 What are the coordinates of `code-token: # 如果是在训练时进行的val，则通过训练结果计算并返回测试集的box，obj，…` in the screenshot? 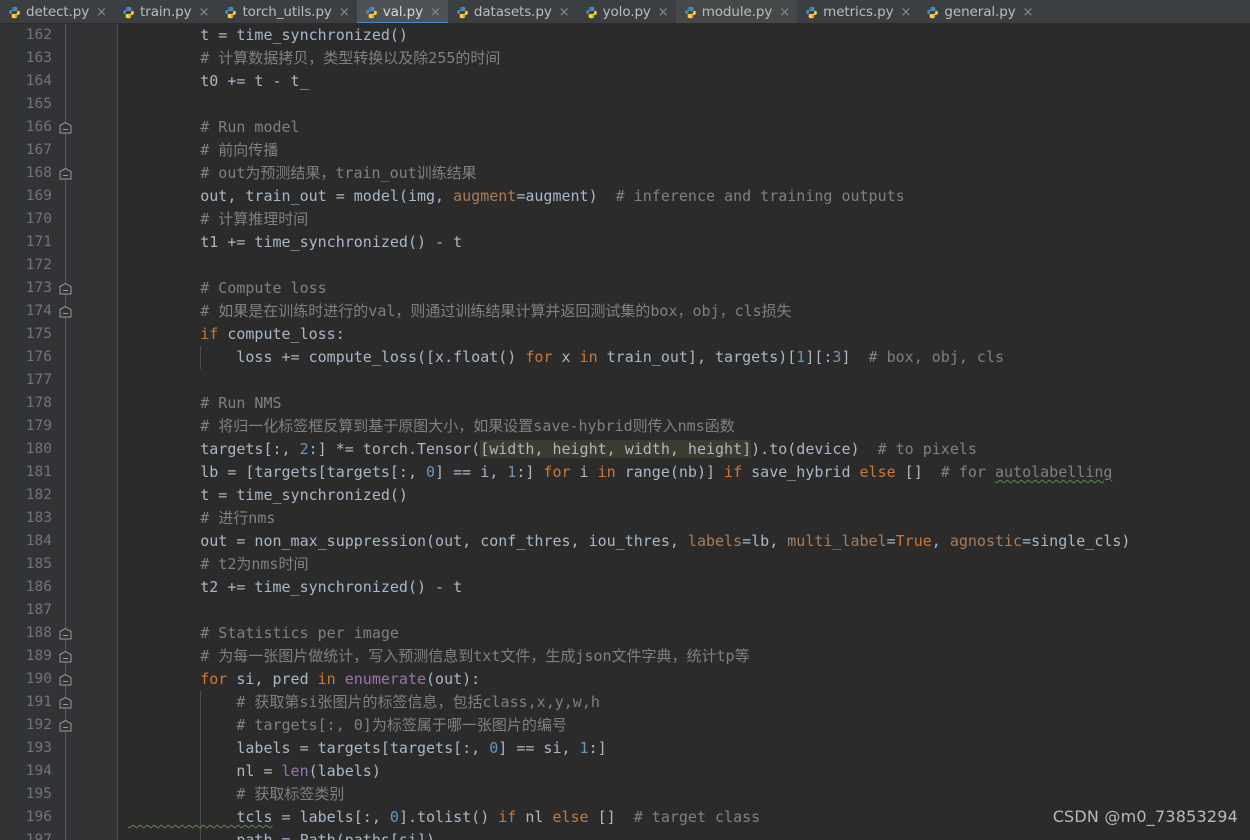 It's located at (460, 311).